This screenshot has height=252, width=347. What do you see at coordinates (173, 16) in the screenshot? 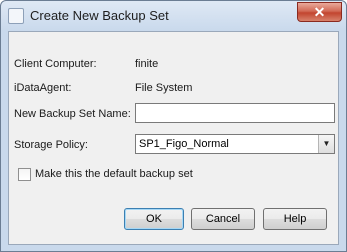
I see `title-bar: Create New Backup Set ✕` at bounding box center [173, 16].